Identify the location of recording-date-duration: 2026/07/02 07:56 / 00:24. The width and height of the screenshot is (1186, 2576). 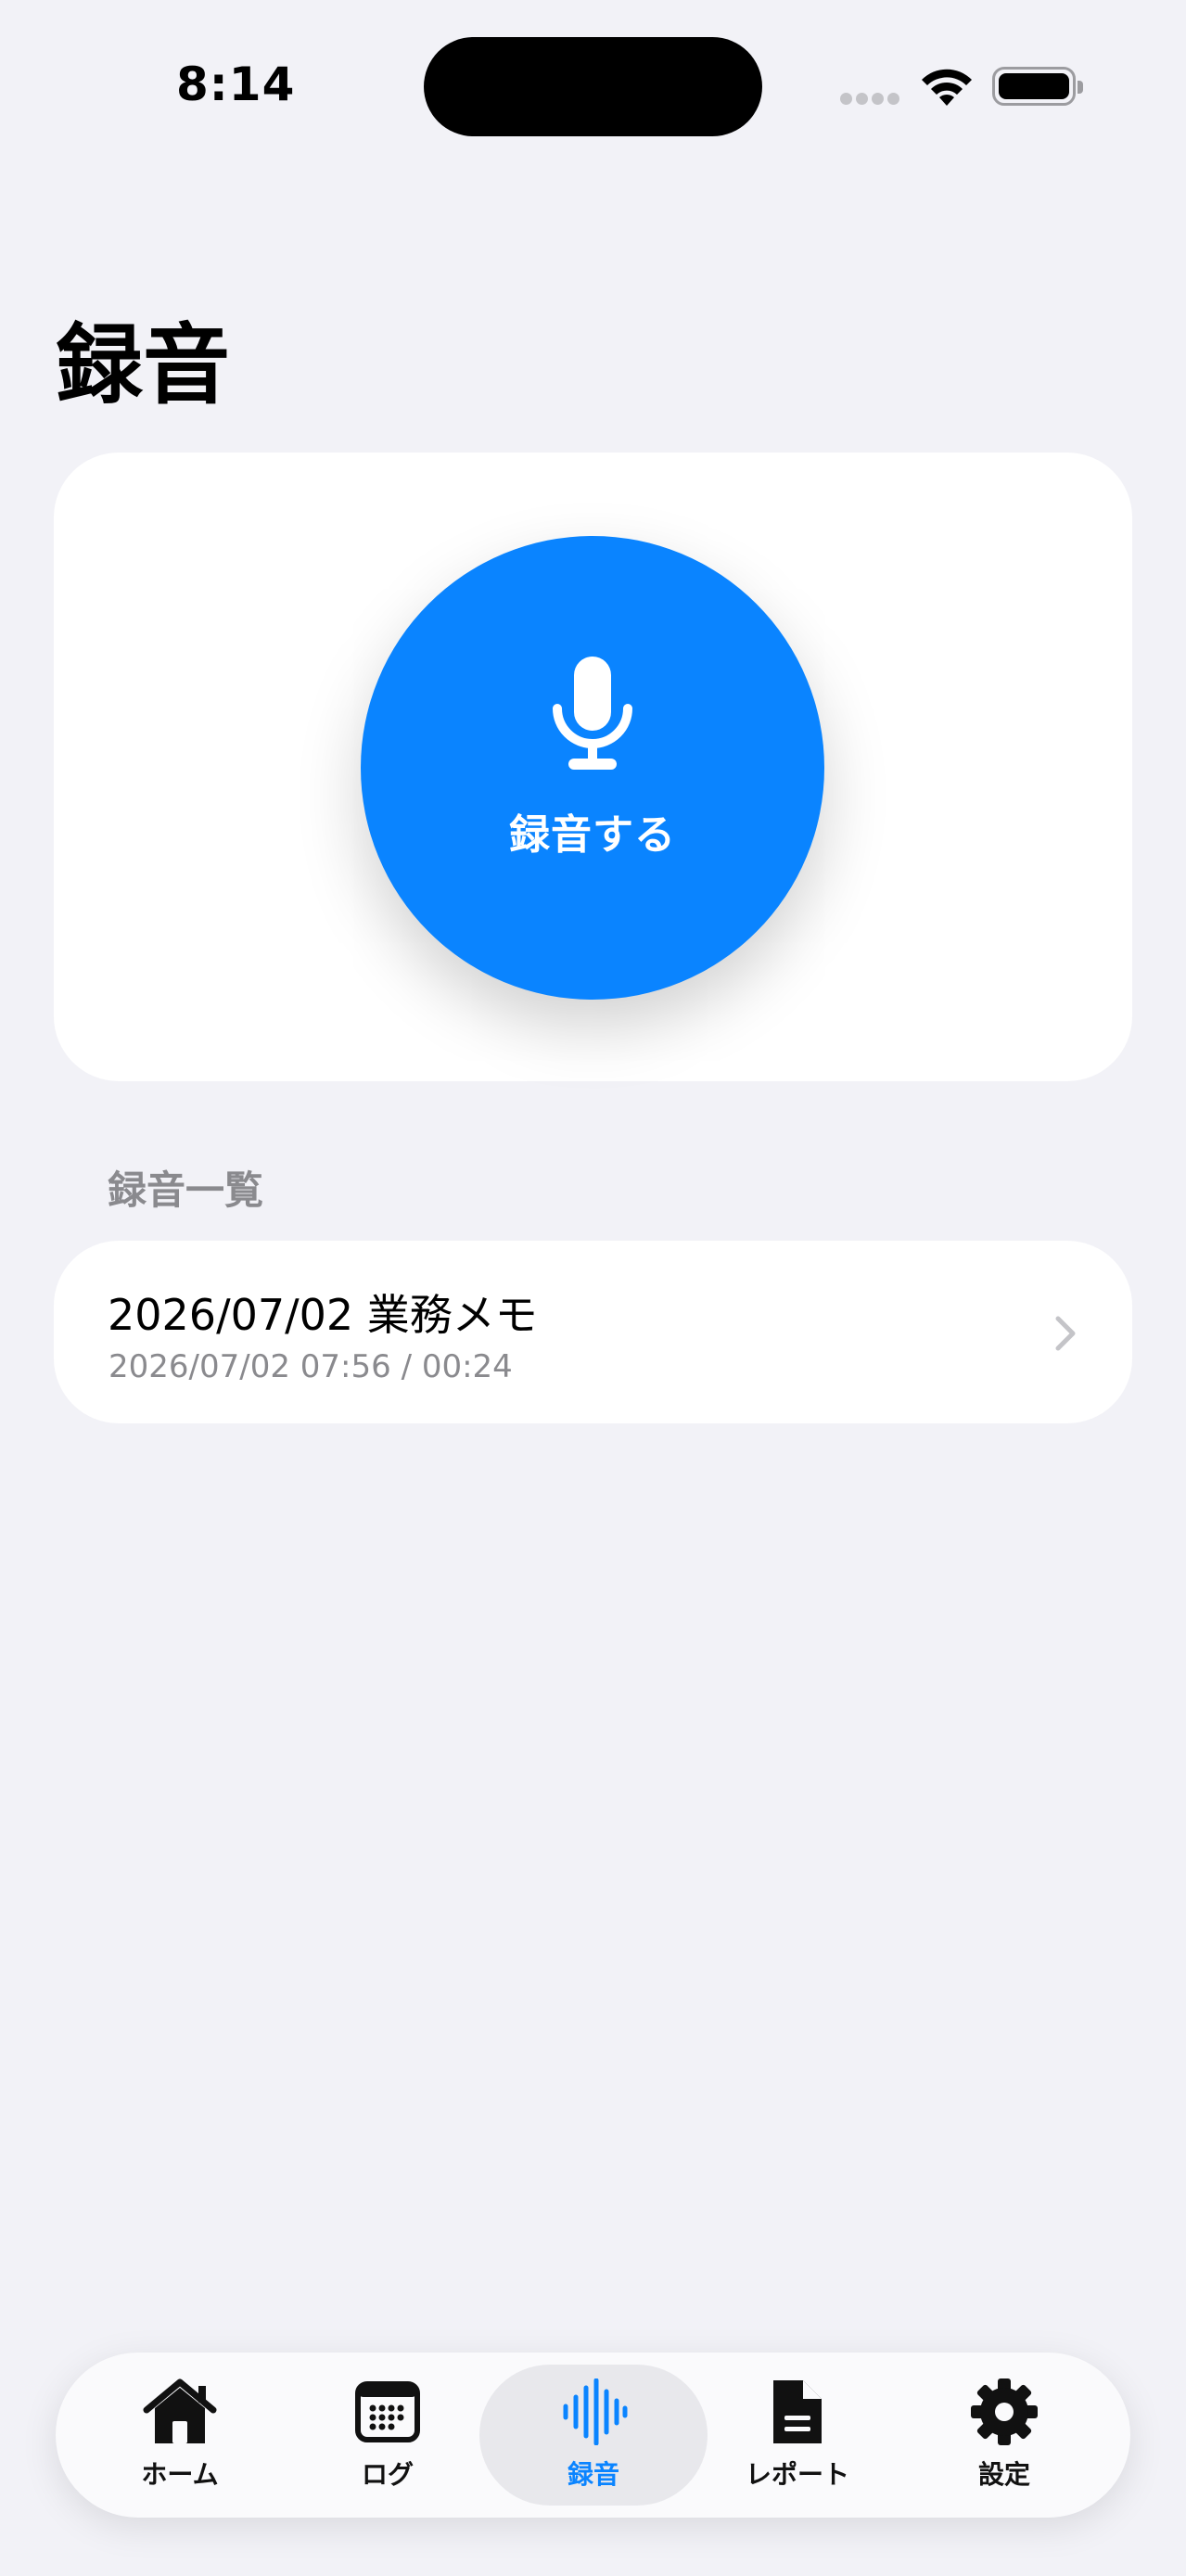
(310, 1366).